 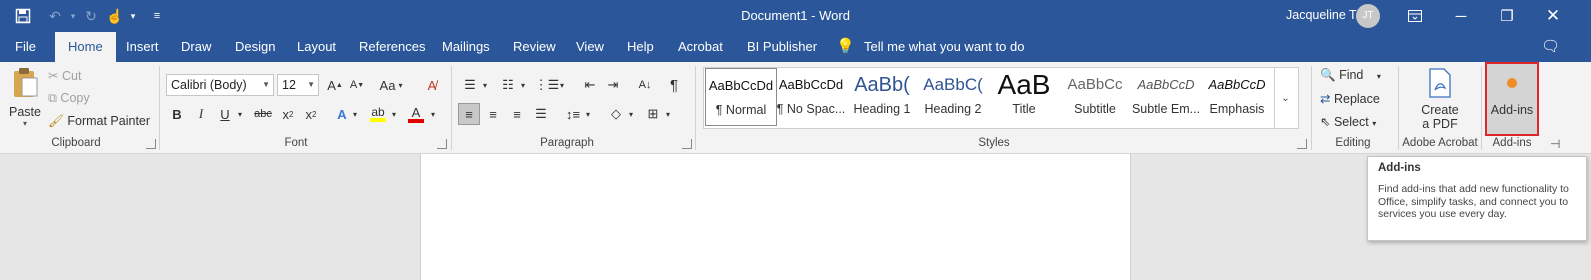 I want to click on multilevel-list-icon: ⋮☰, so click(x=547, y=85).